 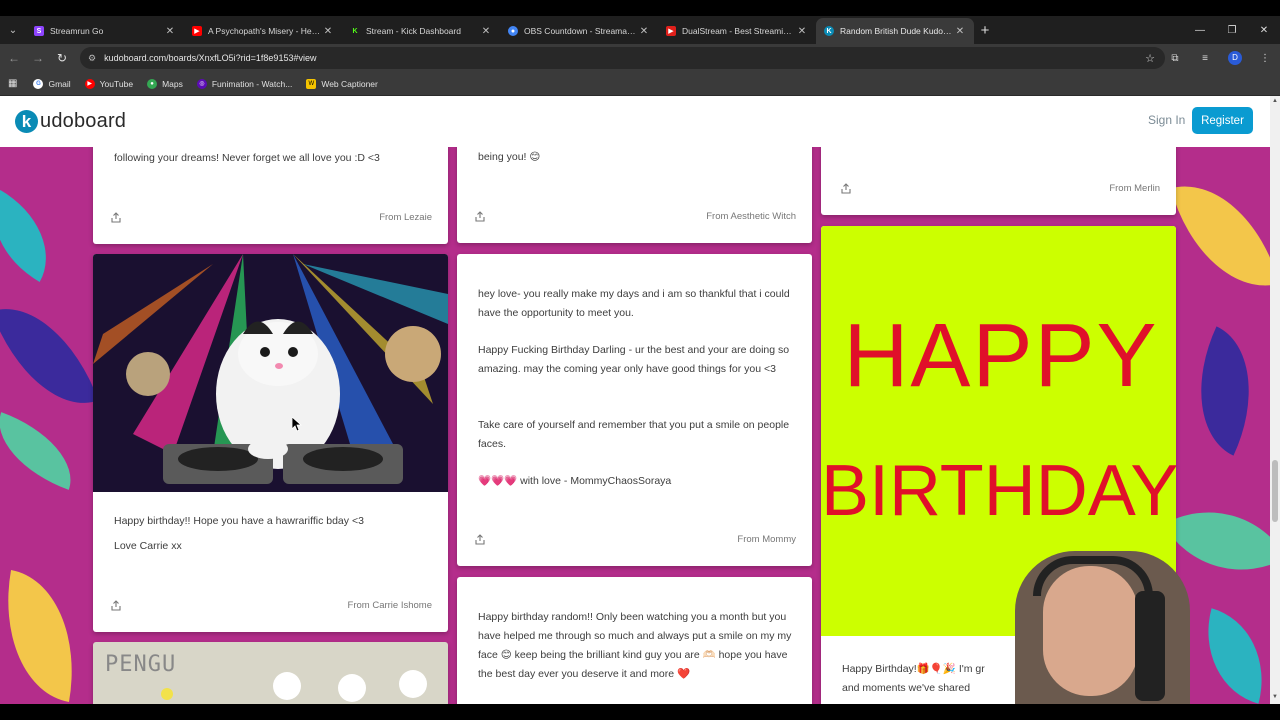 What do you see at coordinates (634, 189) in the screenshot?
I see `post-card-aesthetic-witch: being you! 😊 From Aesthetic Witch` at bounding box center [634, 189].